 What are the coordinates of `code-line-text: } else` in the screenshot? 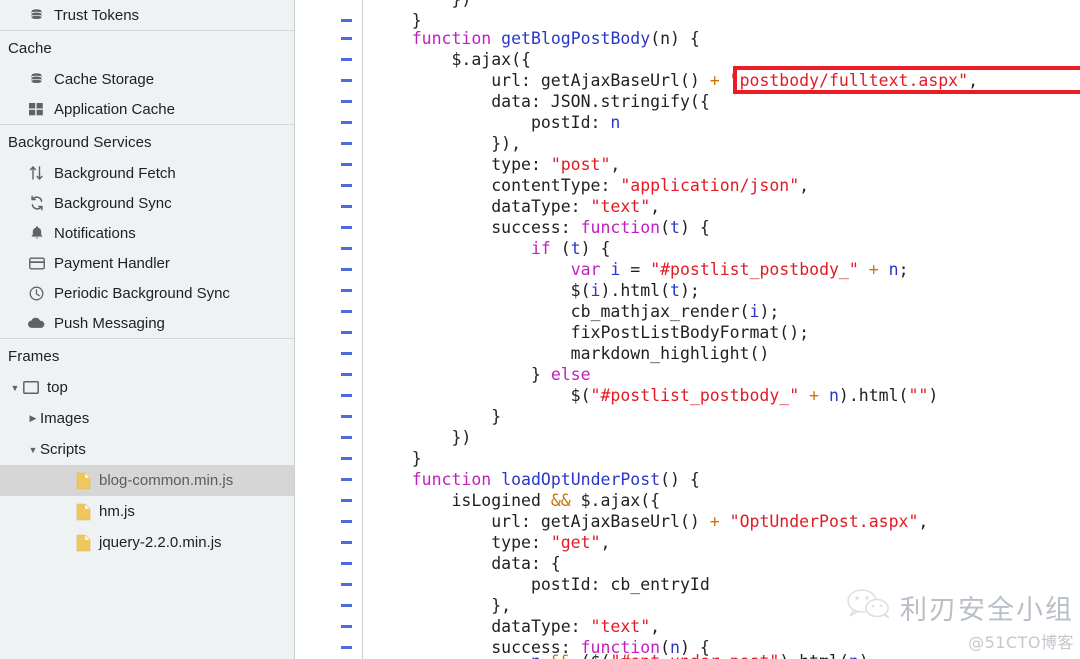 It's located at (481, 374).